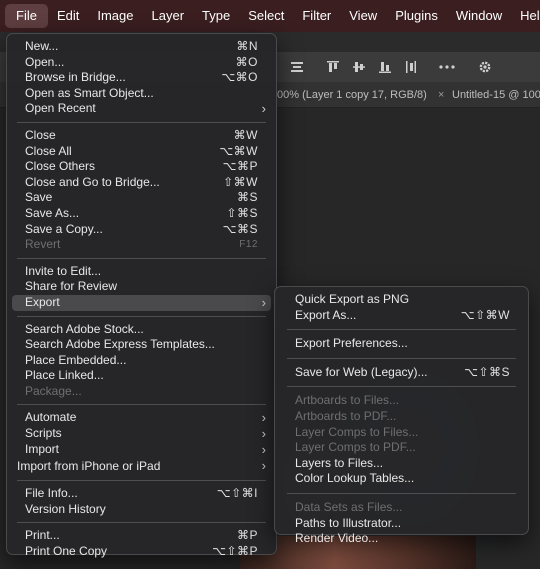 Image resolution: width=540 pixels, height=569 pixels. Describe the element at coordinates (297, 67) in the screenshot. I see `align-center-icon` at that location.